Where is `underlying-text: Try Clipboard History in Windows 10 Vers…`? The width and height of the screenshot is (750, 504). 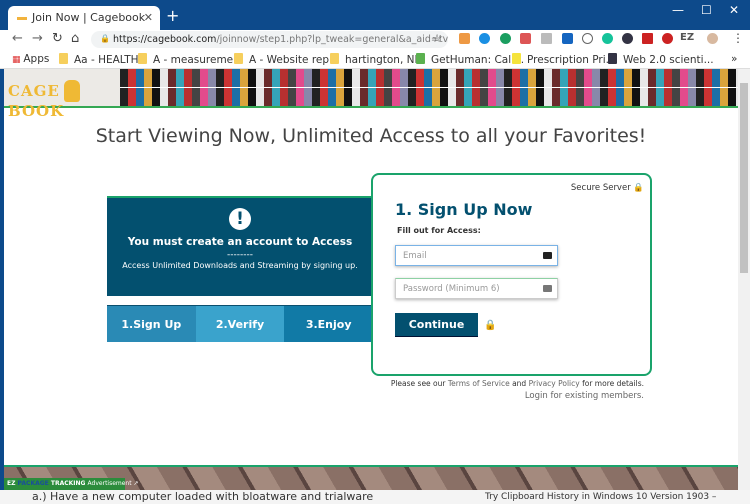
underlying-text: Try Clipboard History in Windows 10 Vers… is located at coordinates (601, 497).